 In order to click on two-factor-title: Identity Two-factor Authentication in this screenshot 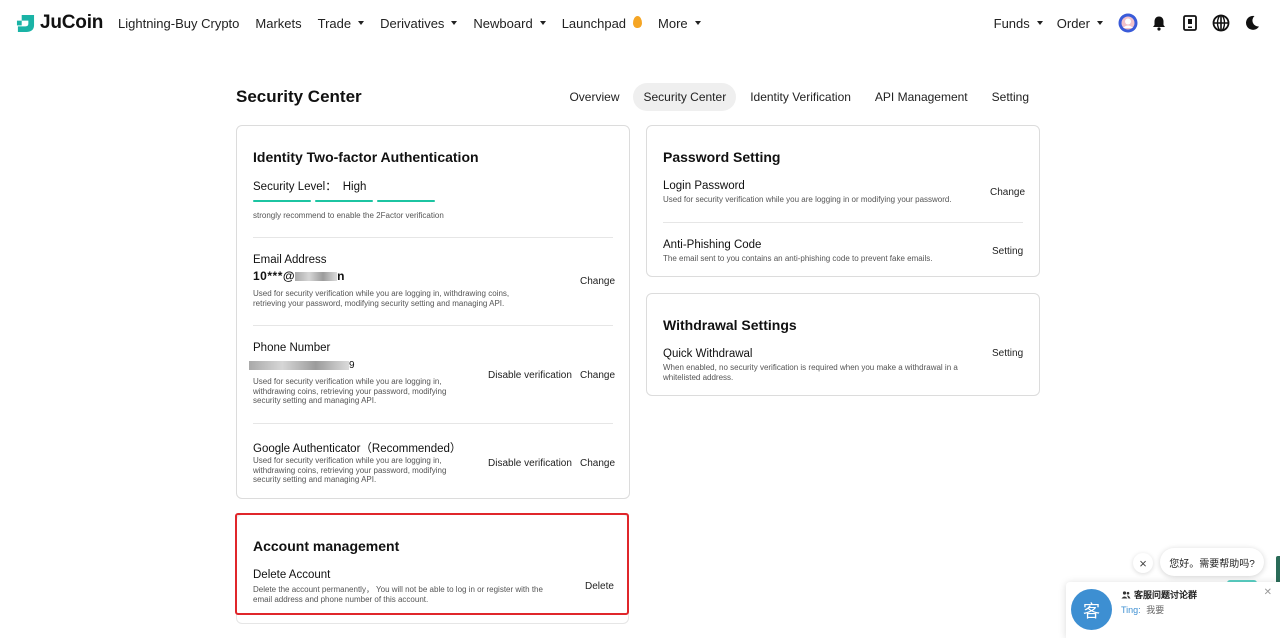, I will do `click(366, 157)`.